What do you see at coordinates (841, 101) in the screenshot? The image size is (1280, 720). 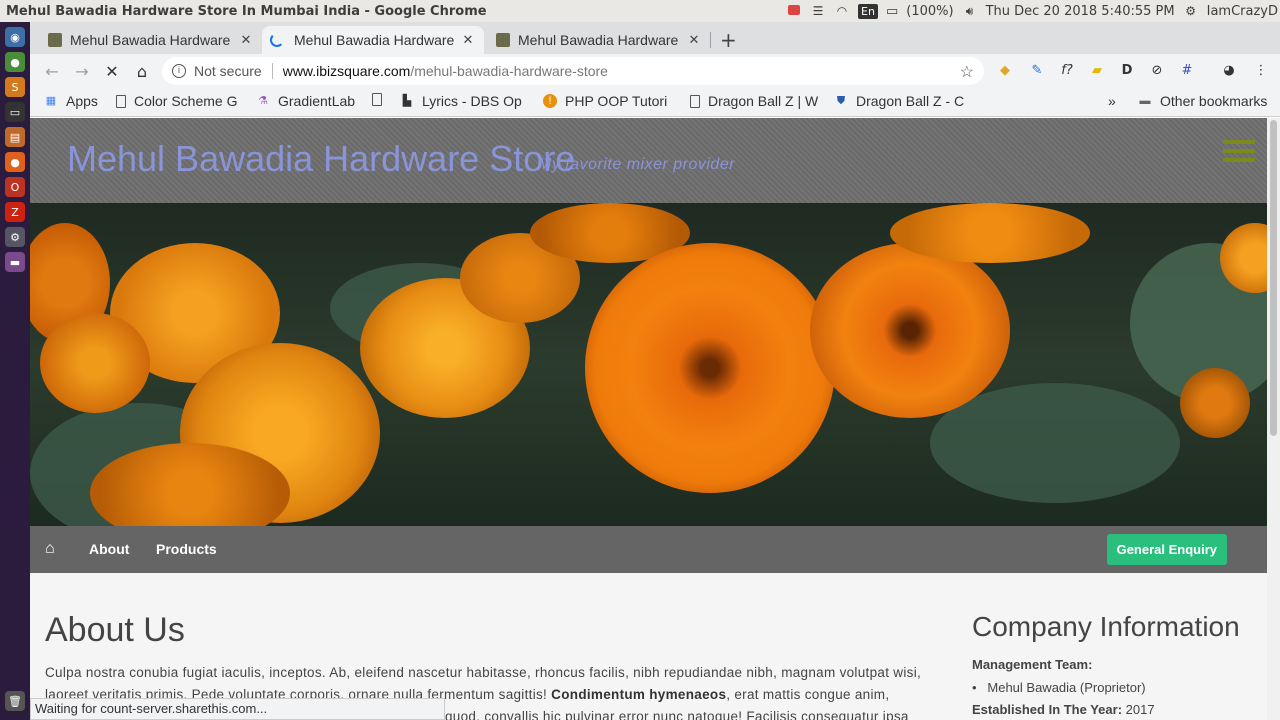 I see `shield-icon: ⛊` at bounding box center [841, 101].